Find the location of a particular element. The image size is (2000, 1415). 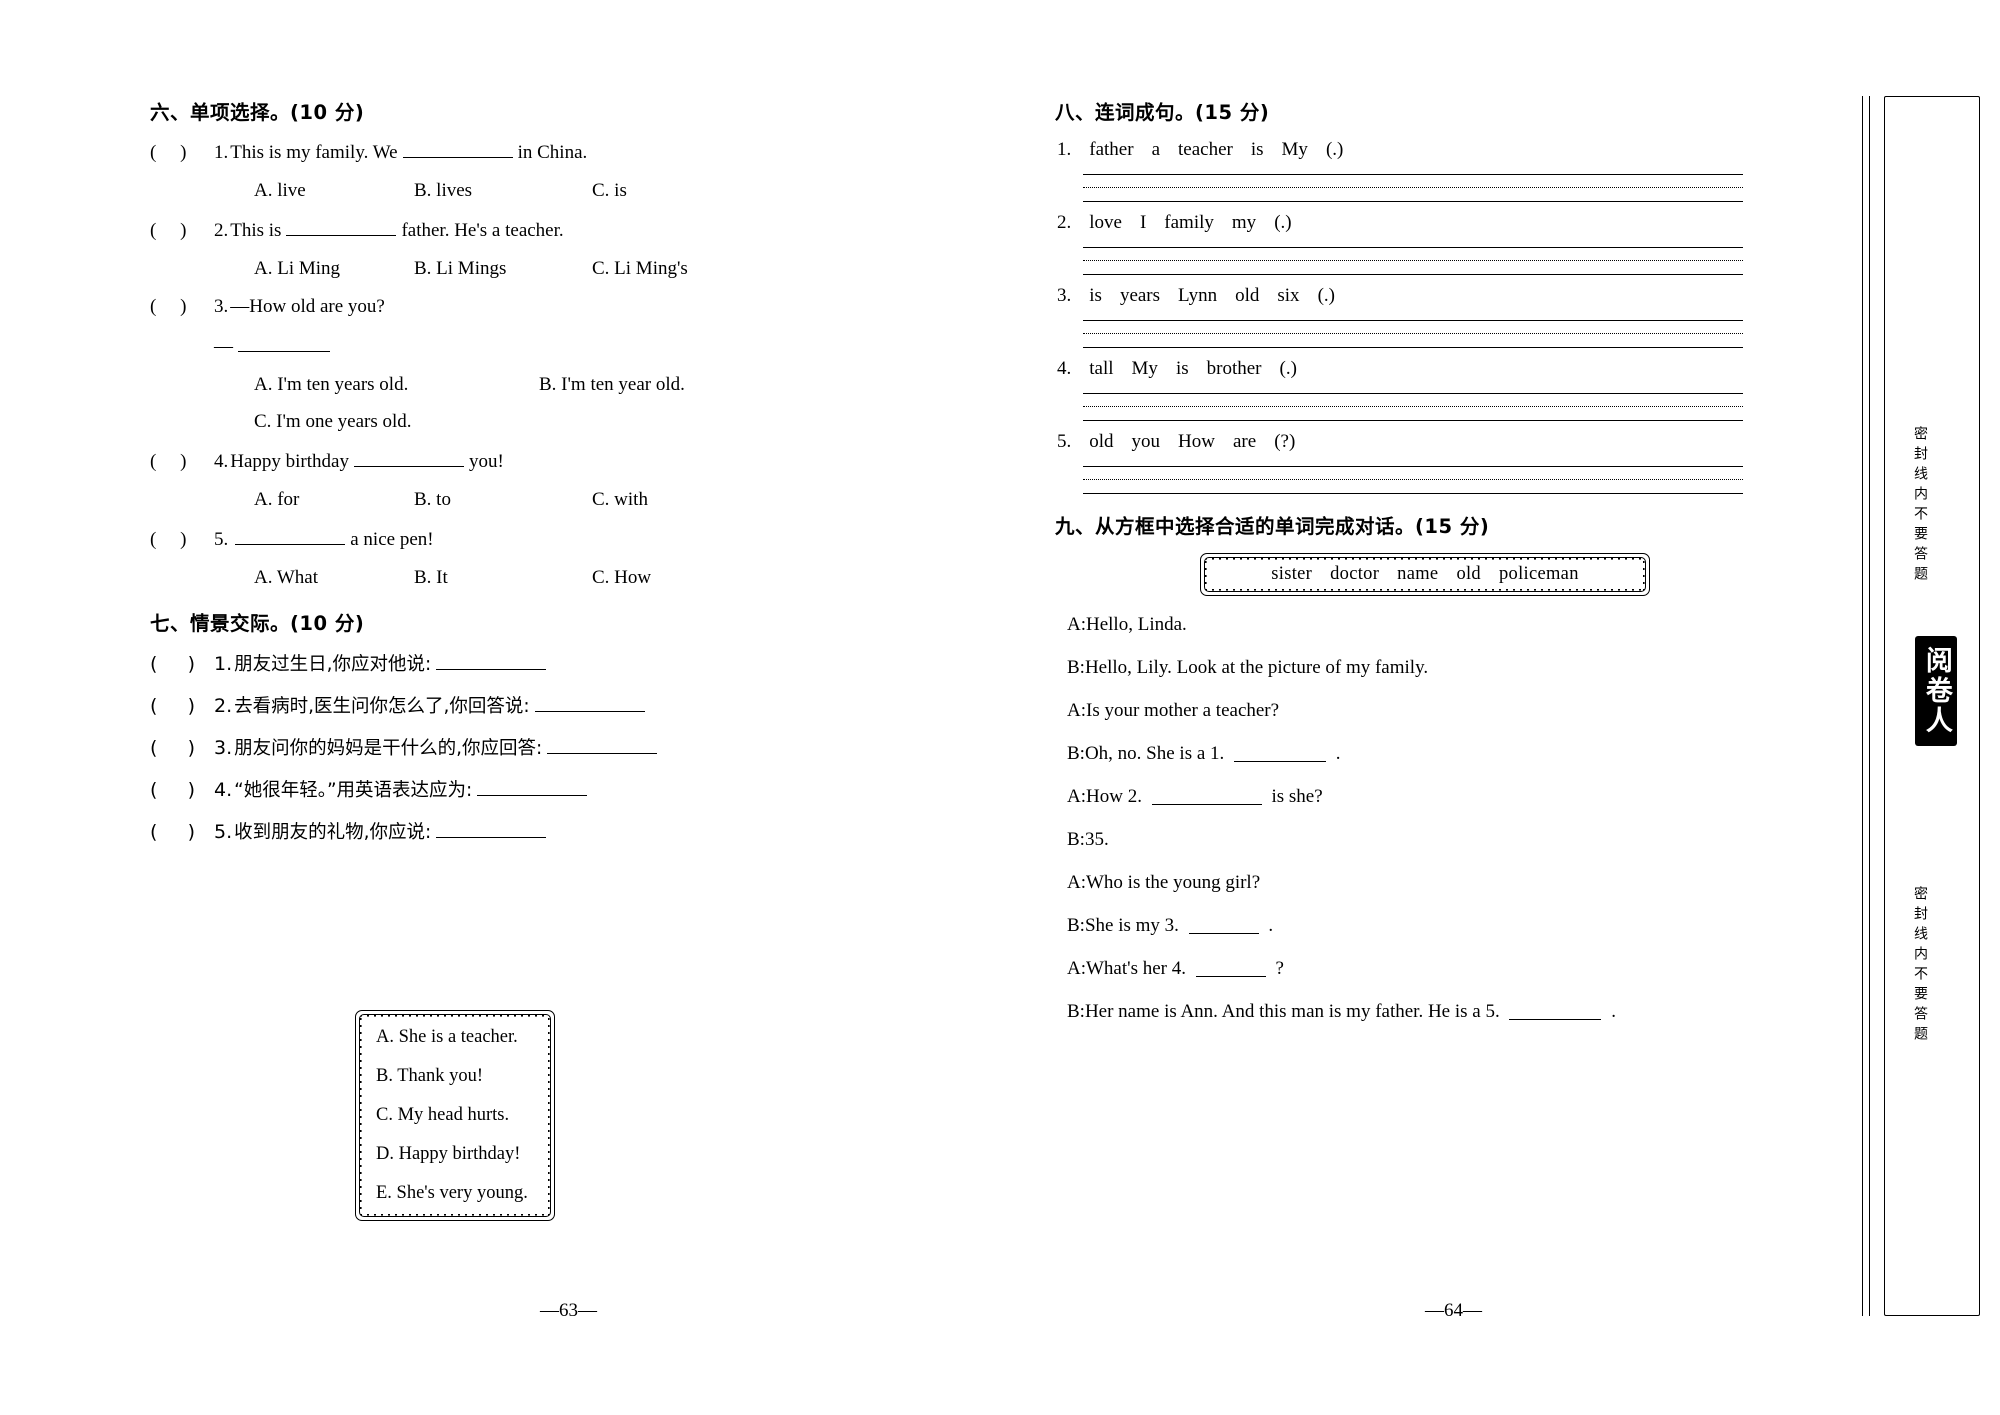

binding-strip: 密封线内不要答题 密封线内不要答题 阅卷人 is located at coordinates (1921, 706).